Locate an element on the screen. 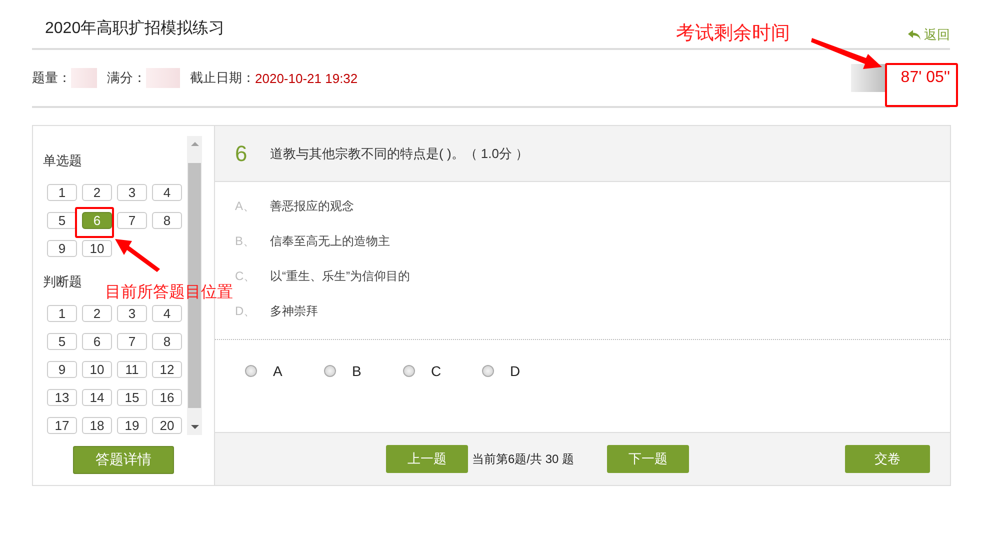 The height and width of the screenshot is (542, 982). question-number-button: 14 is located at coordinates (97, 397).